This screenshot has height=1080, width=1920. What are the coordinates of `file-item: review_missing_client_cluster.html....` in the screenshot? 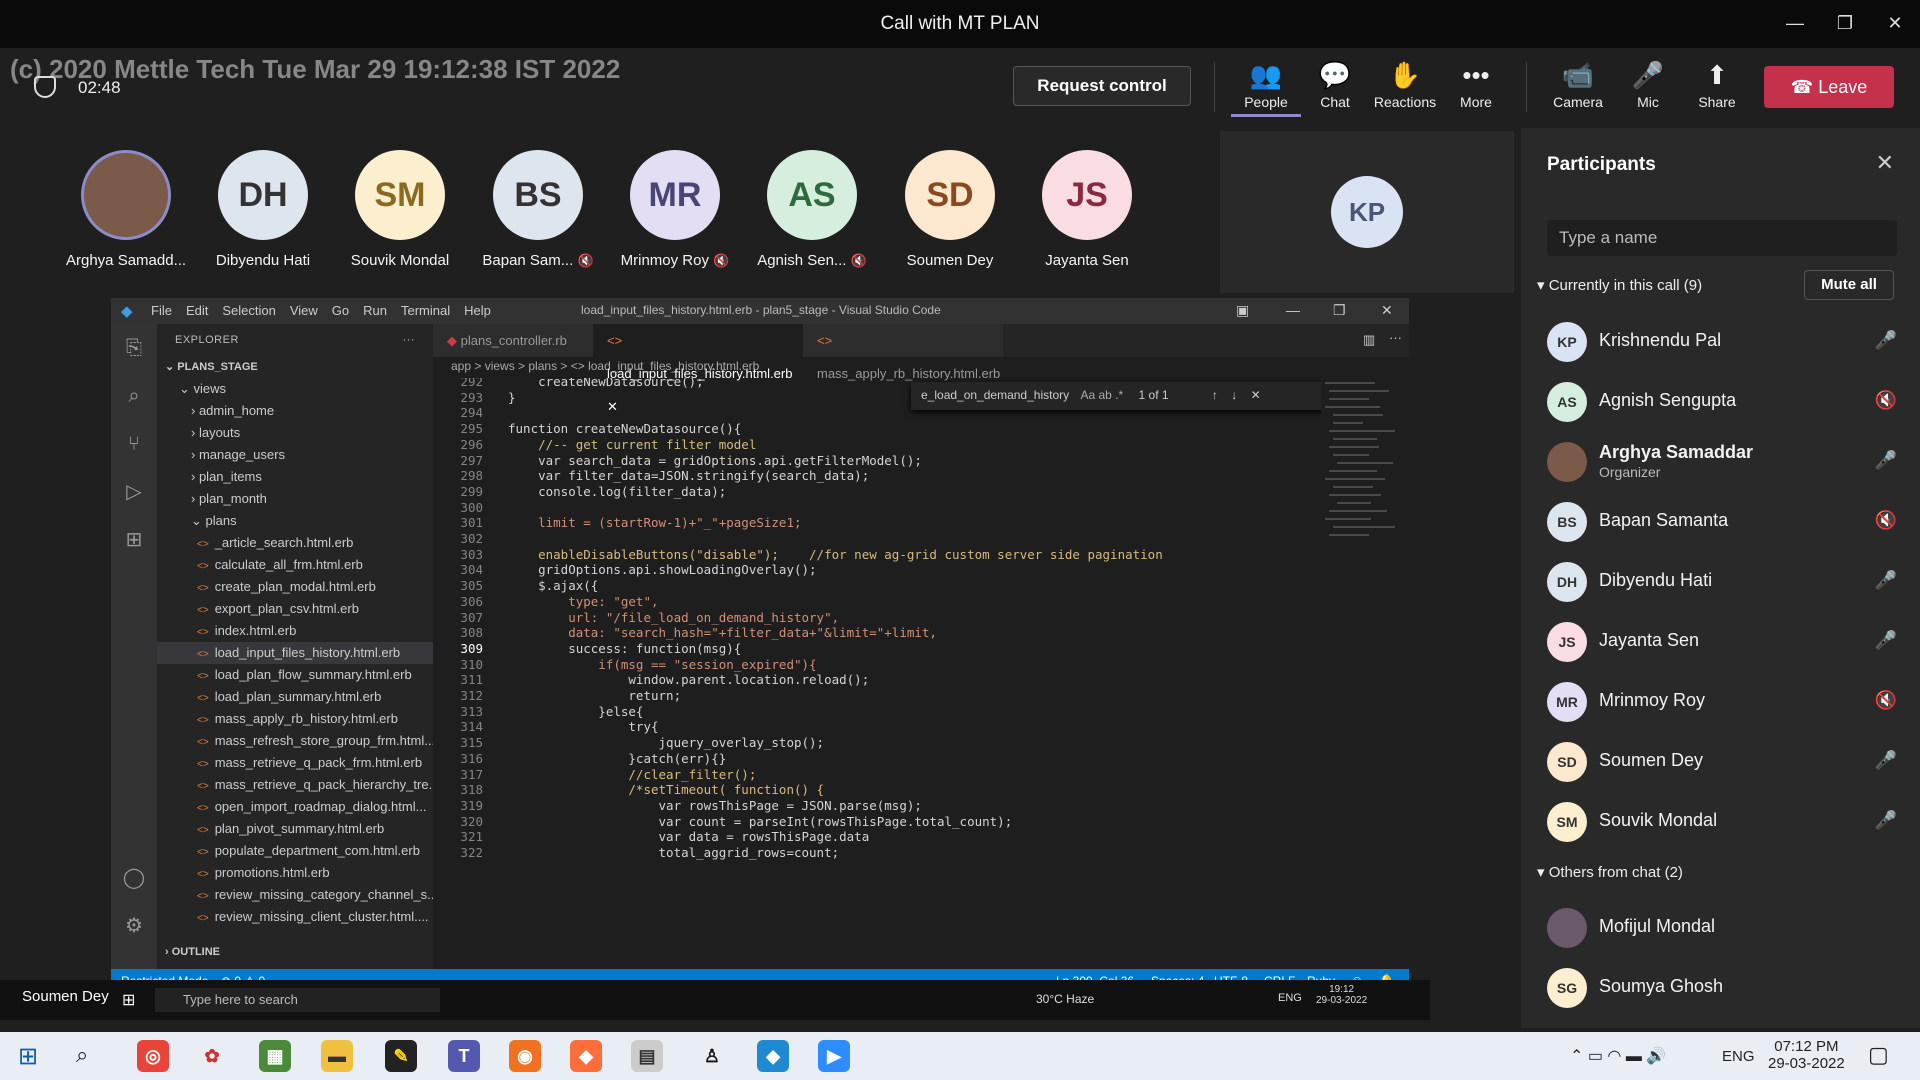 It's located at (295, 917).